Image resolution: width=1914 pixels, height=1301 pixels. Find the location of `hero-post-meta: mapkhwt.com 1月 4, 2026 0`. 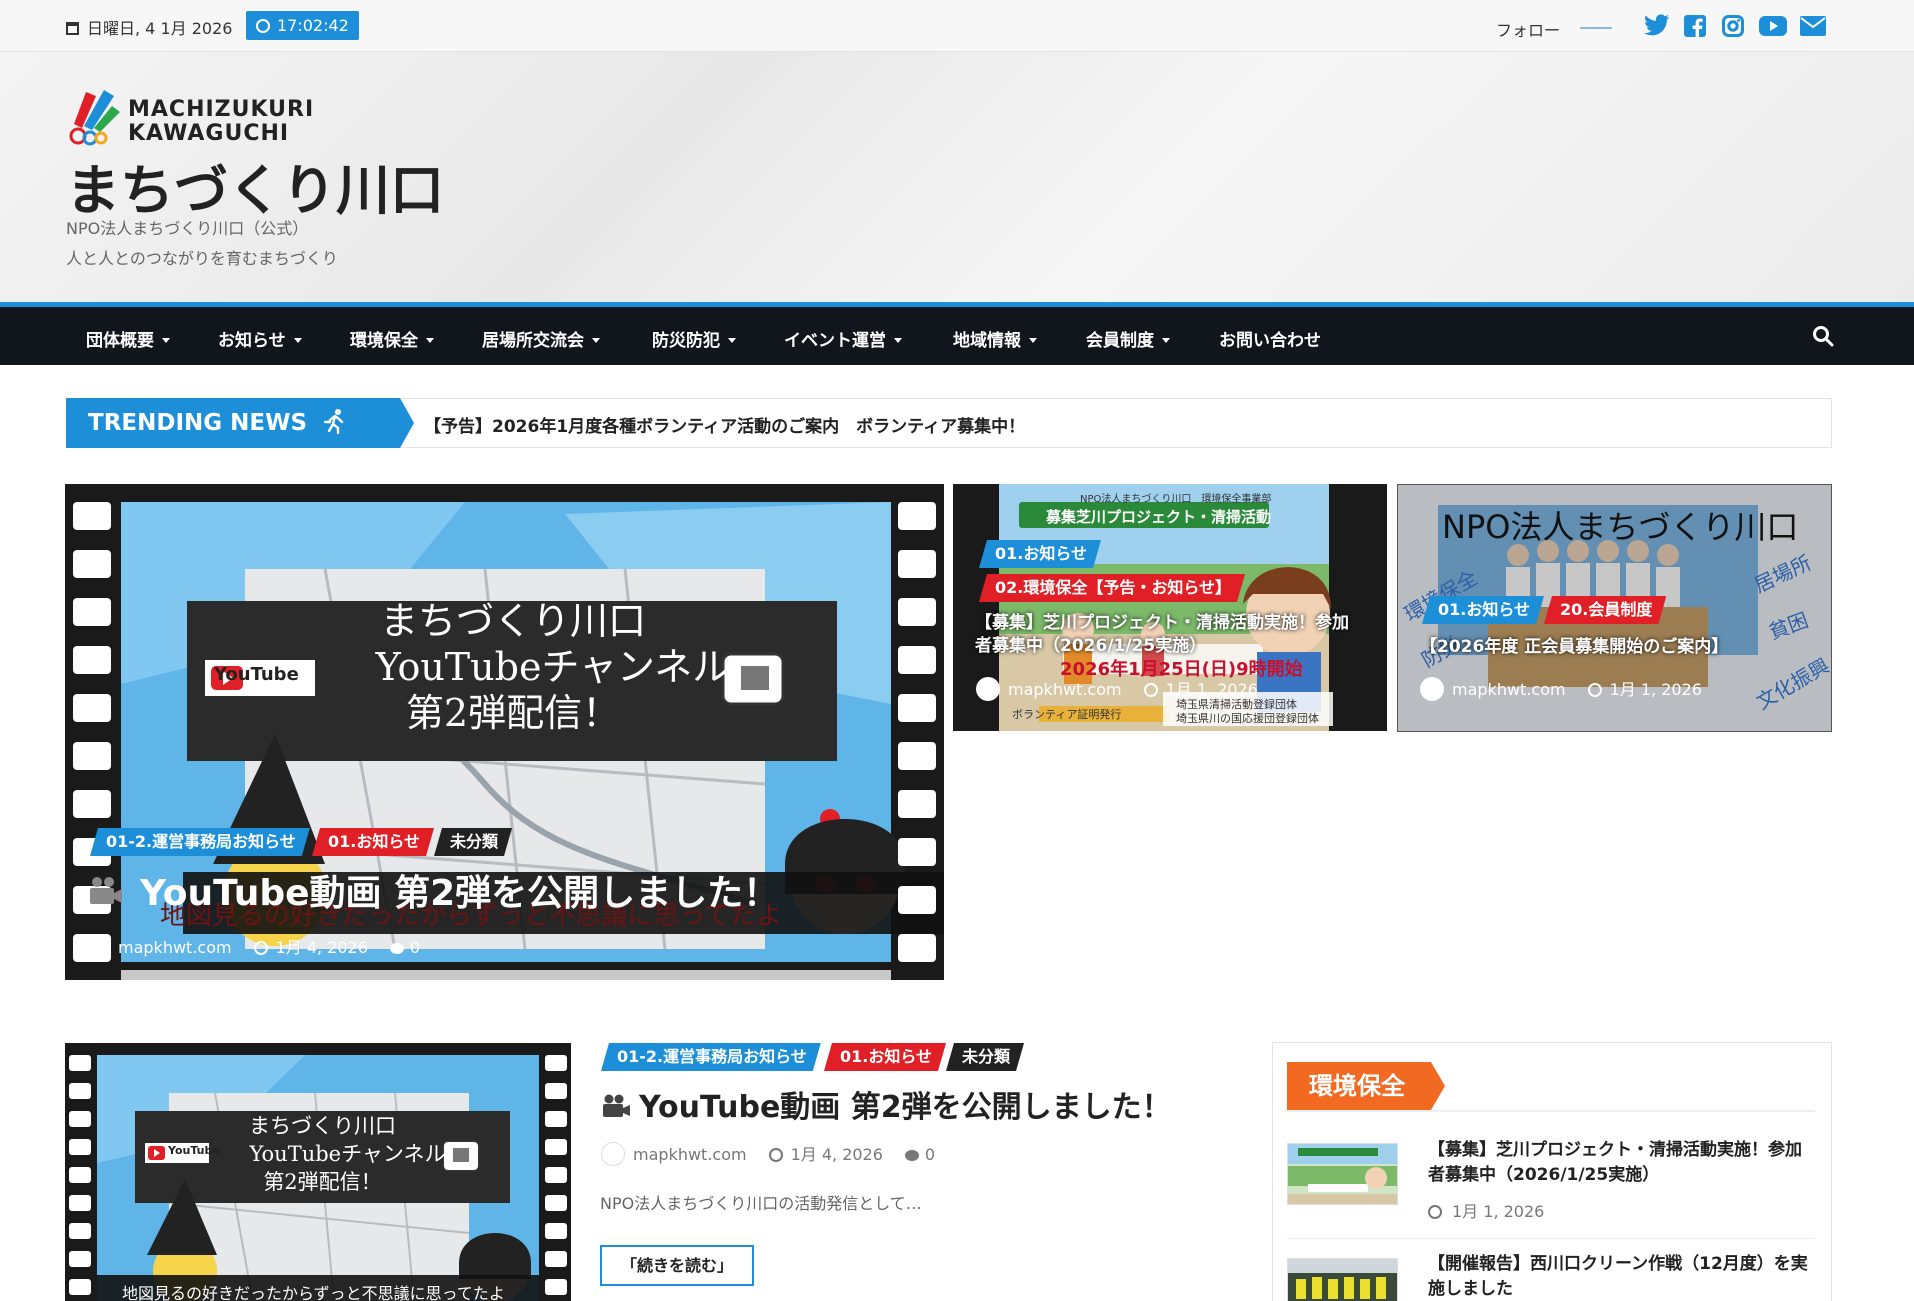

hero-post-meta: mapkhwt.com 1月 4, 2026 0 is located at coordinates (253, 946).